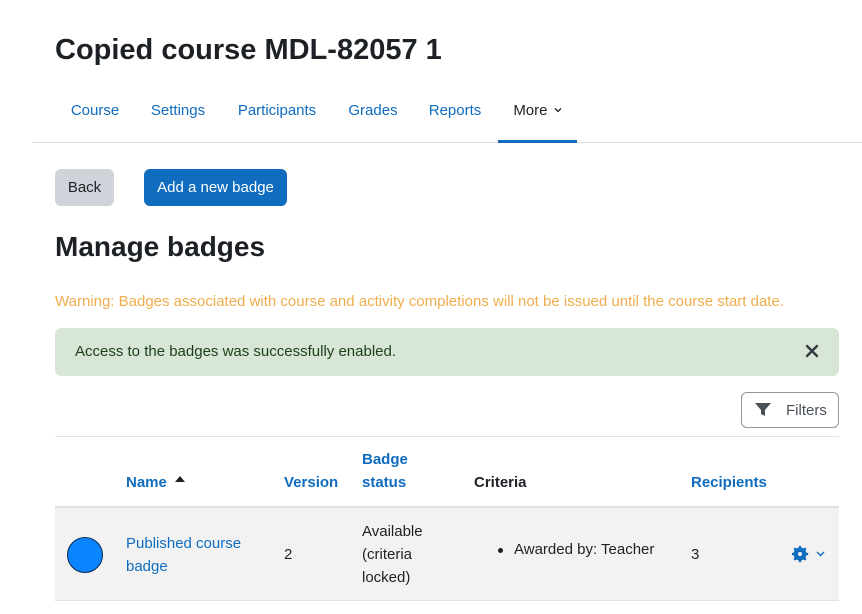 The width and height of the screenshot is (862, 614). I want to click on filter-icon, so click(763, 409).